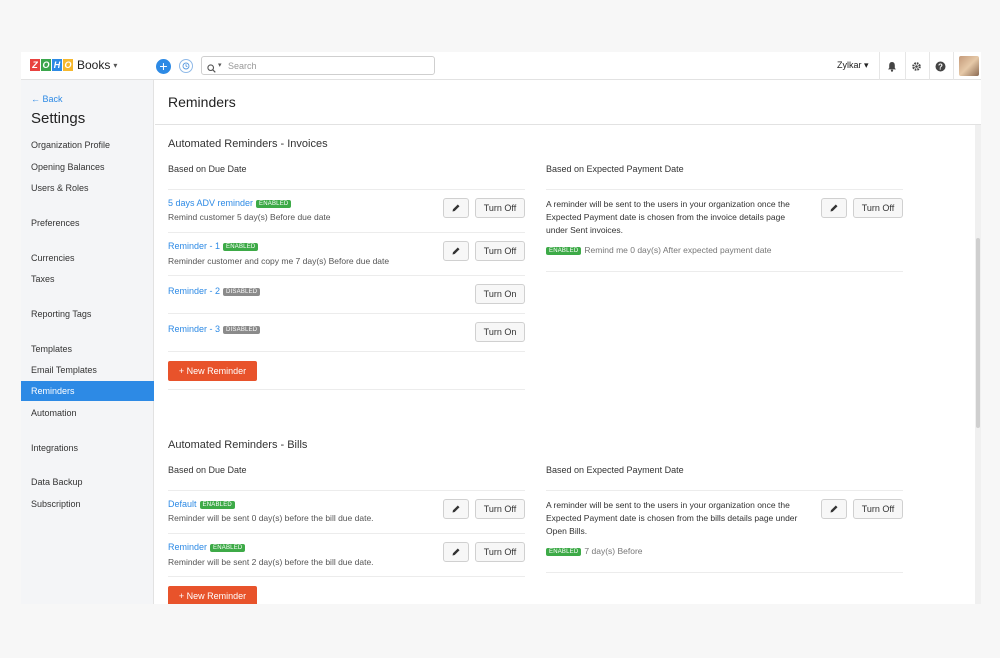  What do you see at coordinates (68, 65) in the screenshot?
I see `logo-letter-o2: O` at bounding box center [68, 65].